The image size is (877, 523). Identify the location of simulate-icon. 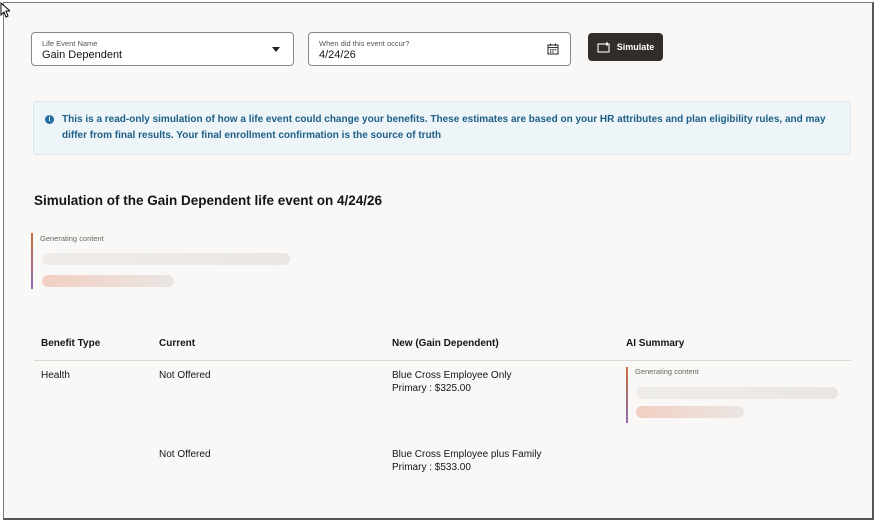
(603, 47).